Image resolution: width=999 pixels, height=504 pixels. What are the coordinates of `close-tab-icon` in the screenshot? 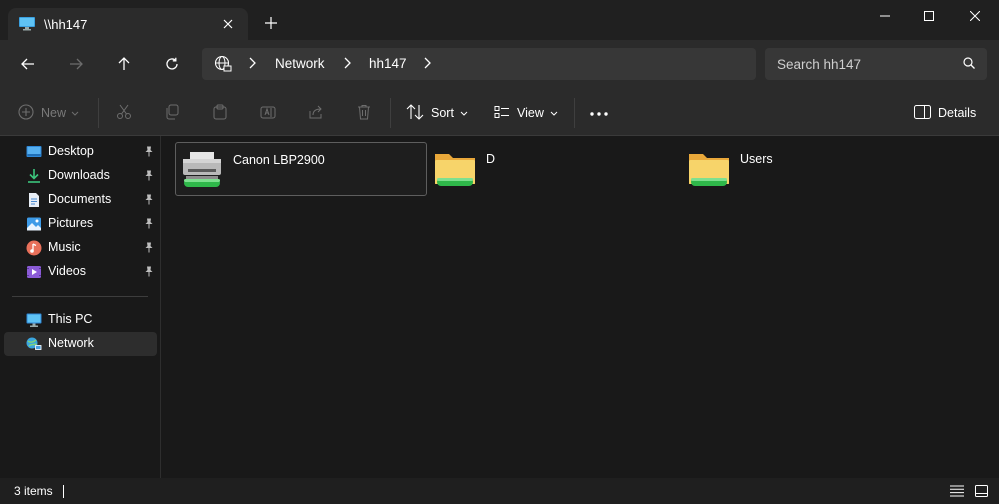 It's located at (228, 24).